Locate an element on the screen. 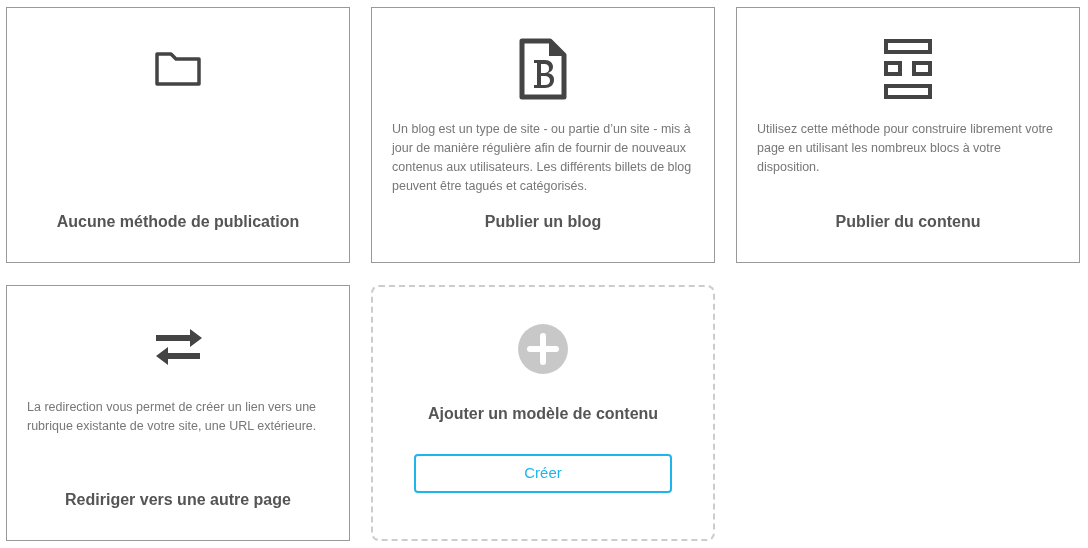 The width and height of the screenshot is (1088, 548). swap-arrows-icon is located at coordinates (178, 347).